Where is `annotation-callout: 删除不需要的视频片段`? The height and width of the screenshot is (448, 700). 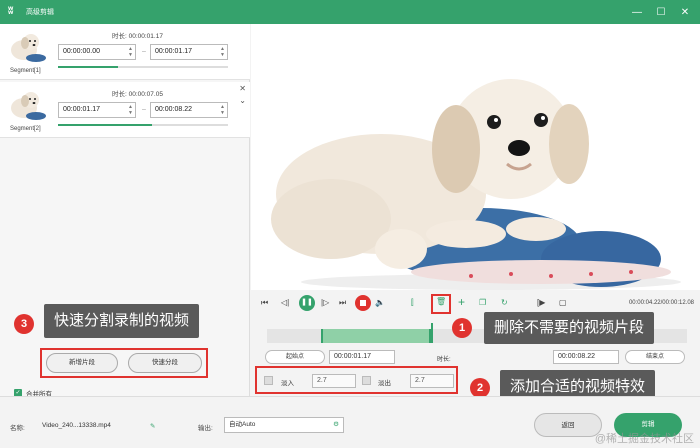
annotation-callout: 删除不需要的视频片段 is located at coordinates (569, 328).